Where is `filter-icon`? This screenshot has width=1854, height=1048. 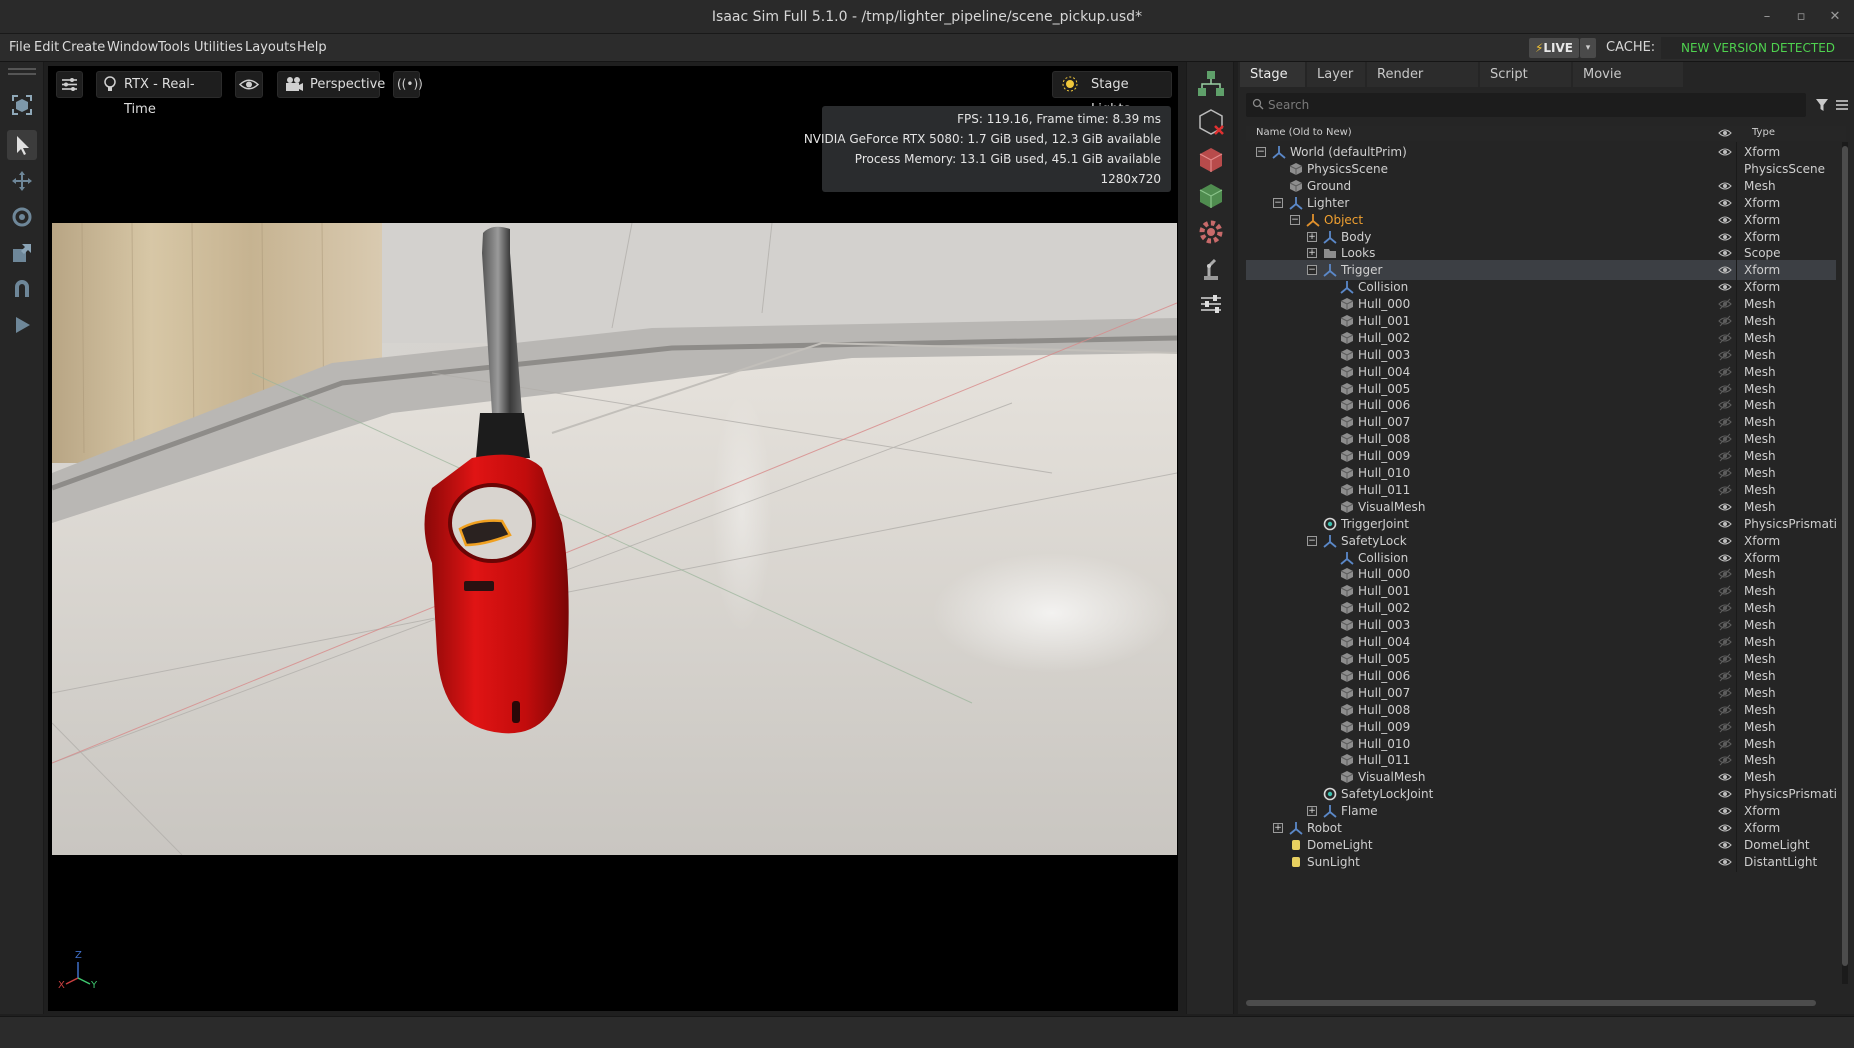 filter-icon is located at coordinates (1822, 105).